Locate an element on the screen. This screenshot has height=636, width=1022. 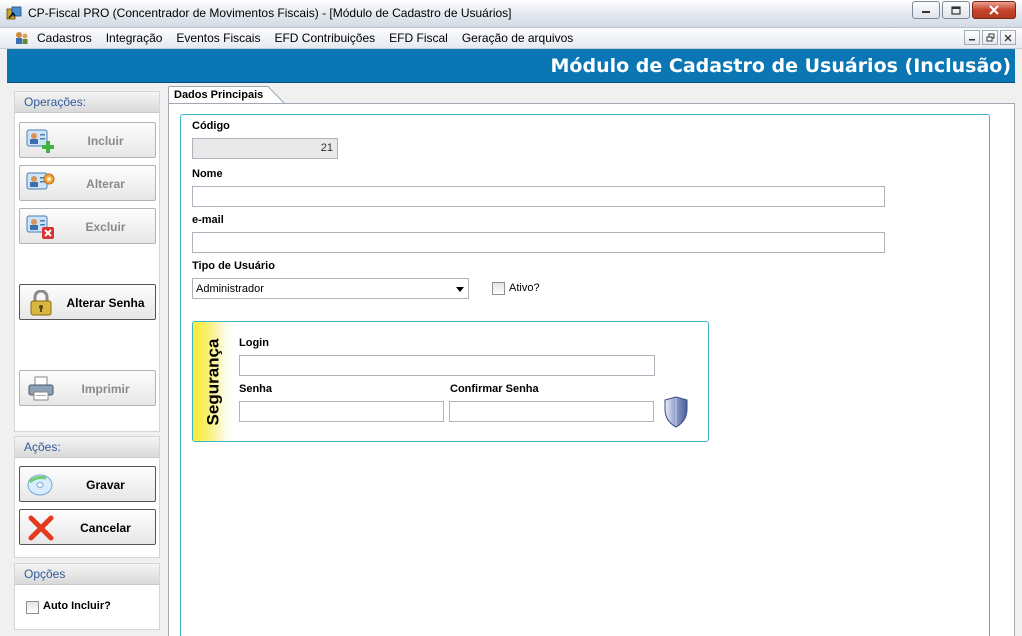
restore-icon is located at coordinates (990, 37).